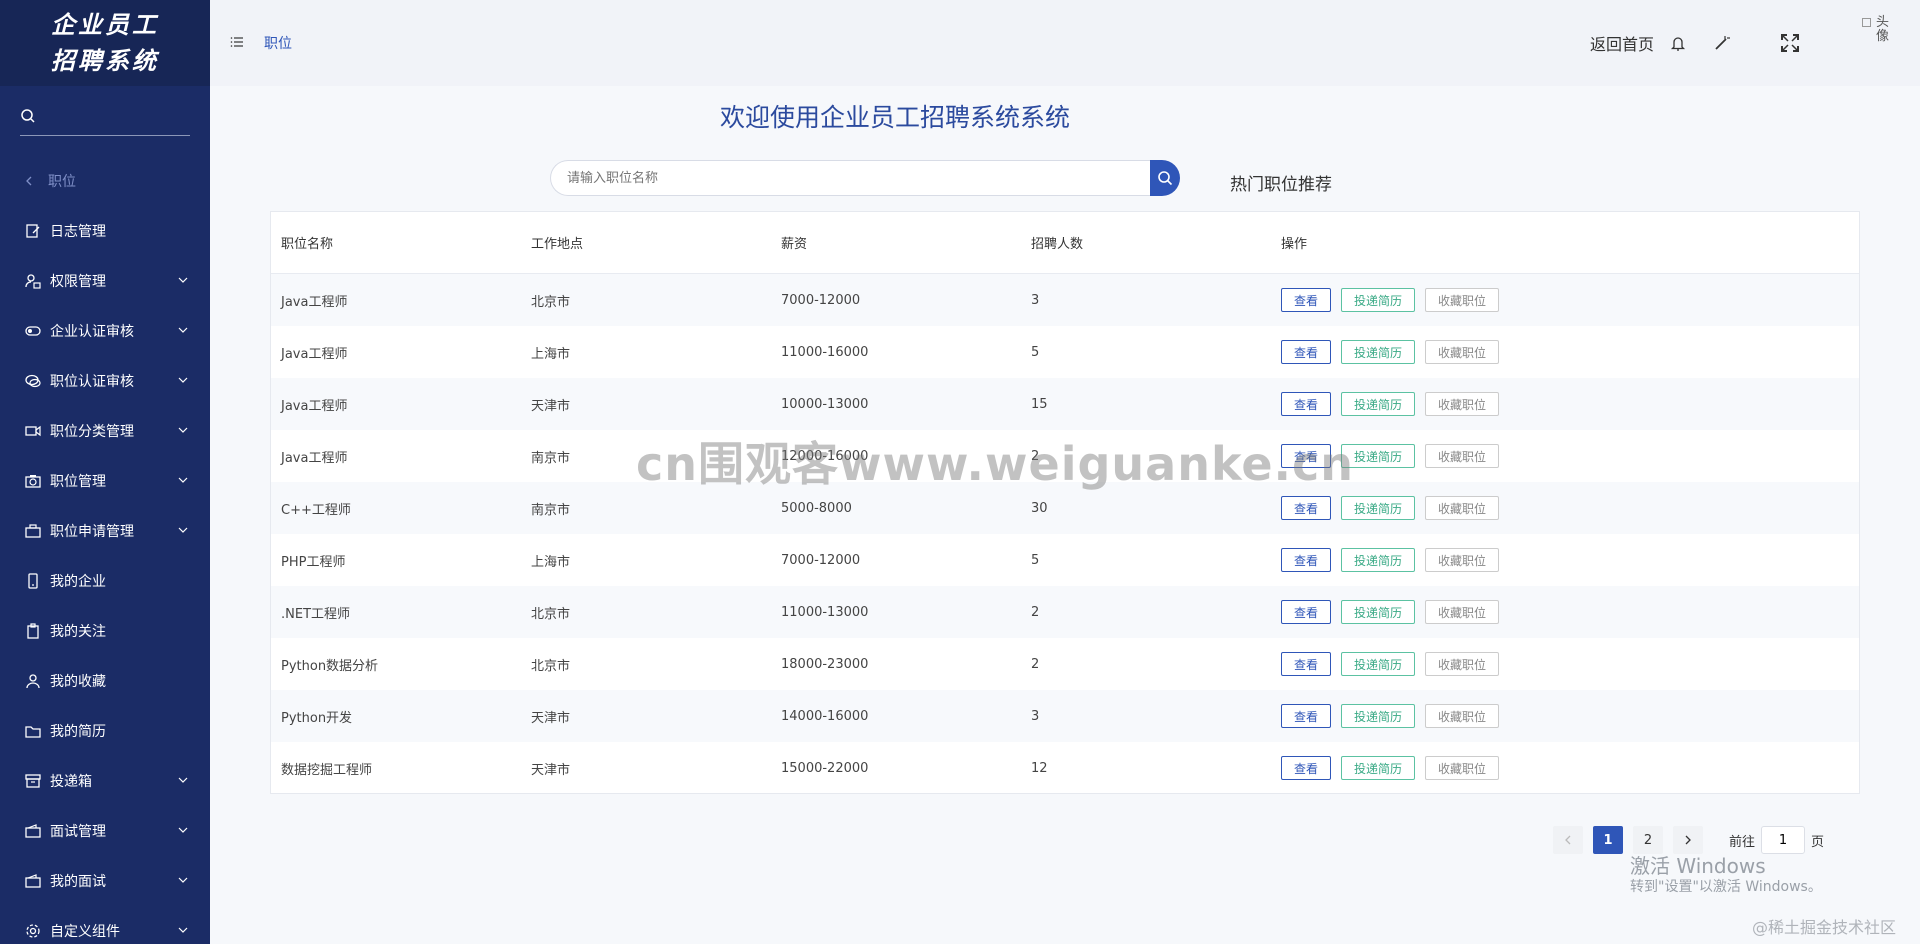  Describe the element at coordinates (551, 666) in the screenshot. I see `cell-location: 北京市` at that location.